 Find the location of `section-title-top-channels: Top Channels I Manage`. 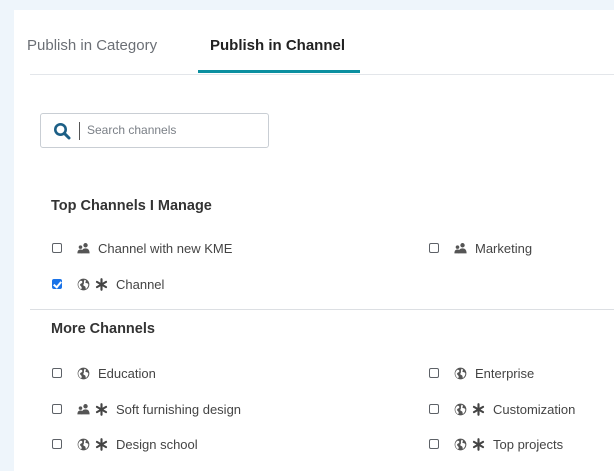

section-title-top-channels: Top Channels I Manage is located at coordinates (131, 206).